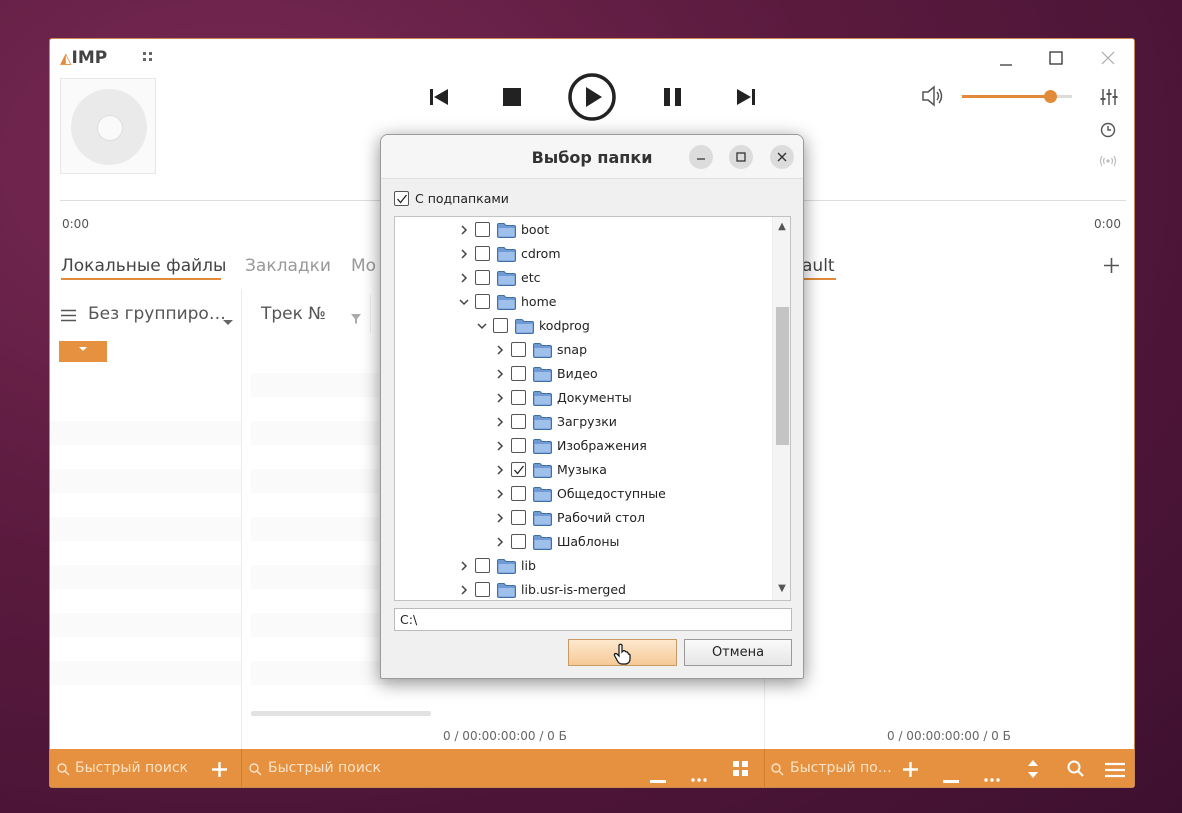 This screenshot has width=1182, height=813. What do you see at coordinates (592, 398) in the screenshot?
I see `tree-row: Документы` at bounding box center [592, 398].